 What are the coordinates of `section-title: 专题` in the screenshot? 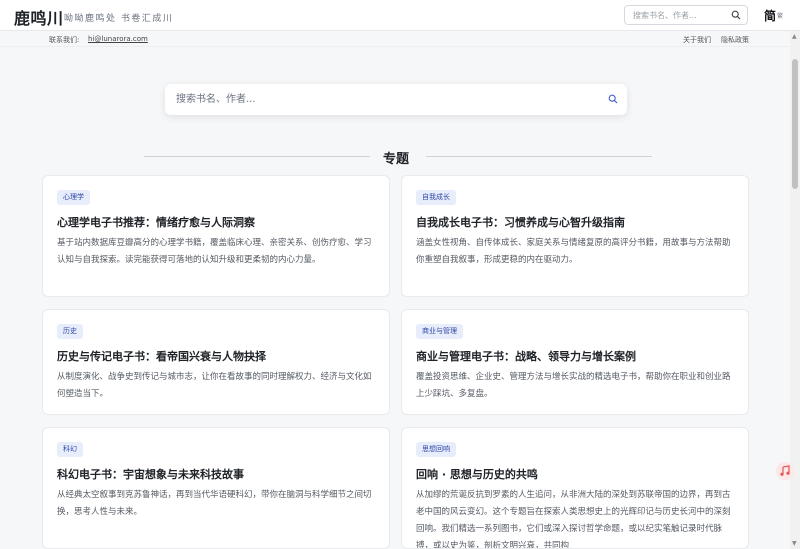 It's located at (395, 159).